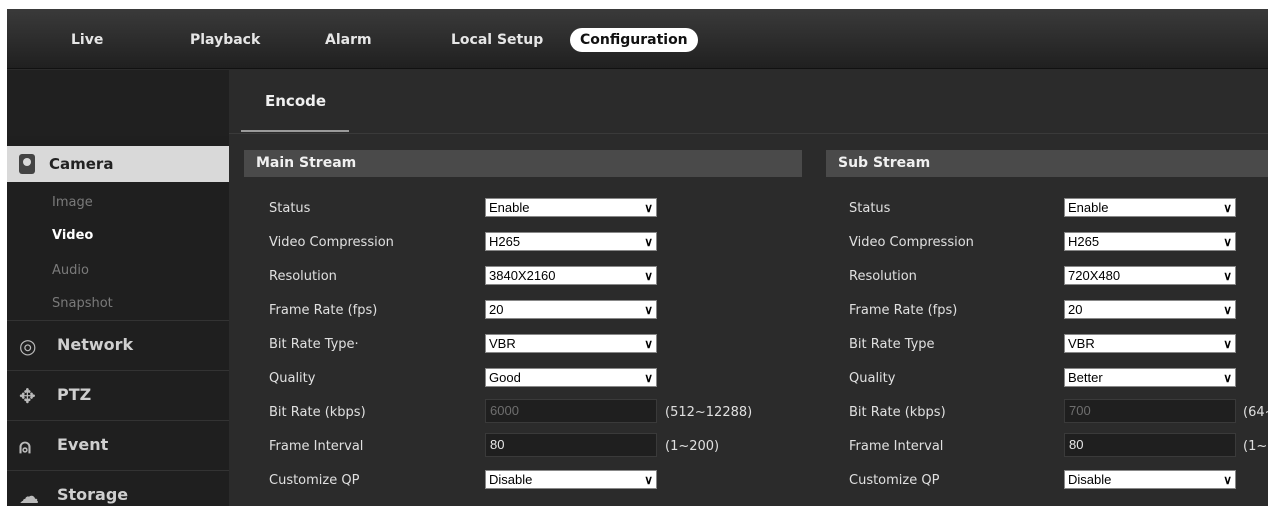 This screenshot has width=1275, height=506. Describe the element at coordinates (1094, 275) in the screenshot. I see `select-value: 720X480` at that location.